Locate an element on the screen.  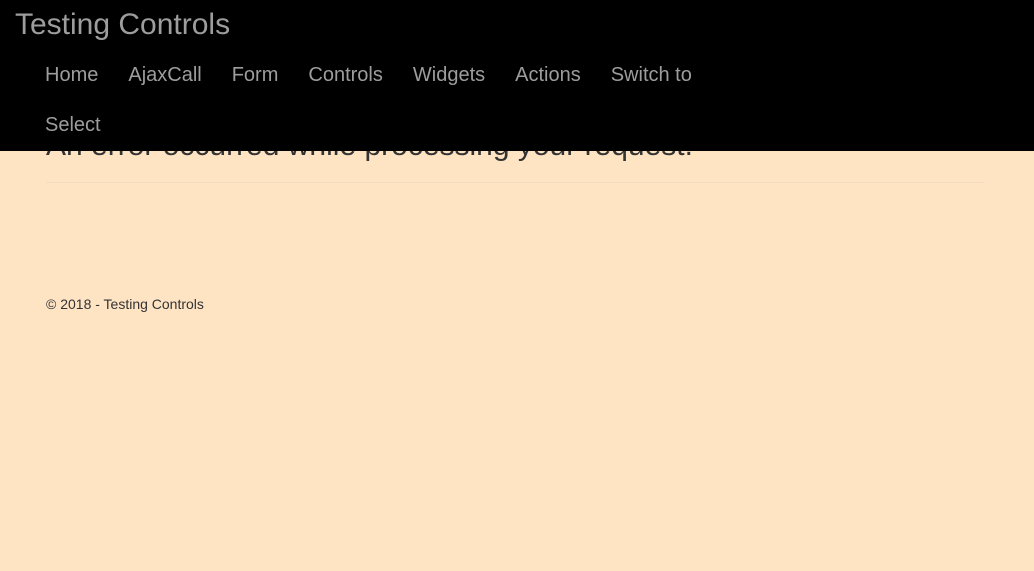
nav-link-switch-to: Switch to is located at coordinates (651, 75).